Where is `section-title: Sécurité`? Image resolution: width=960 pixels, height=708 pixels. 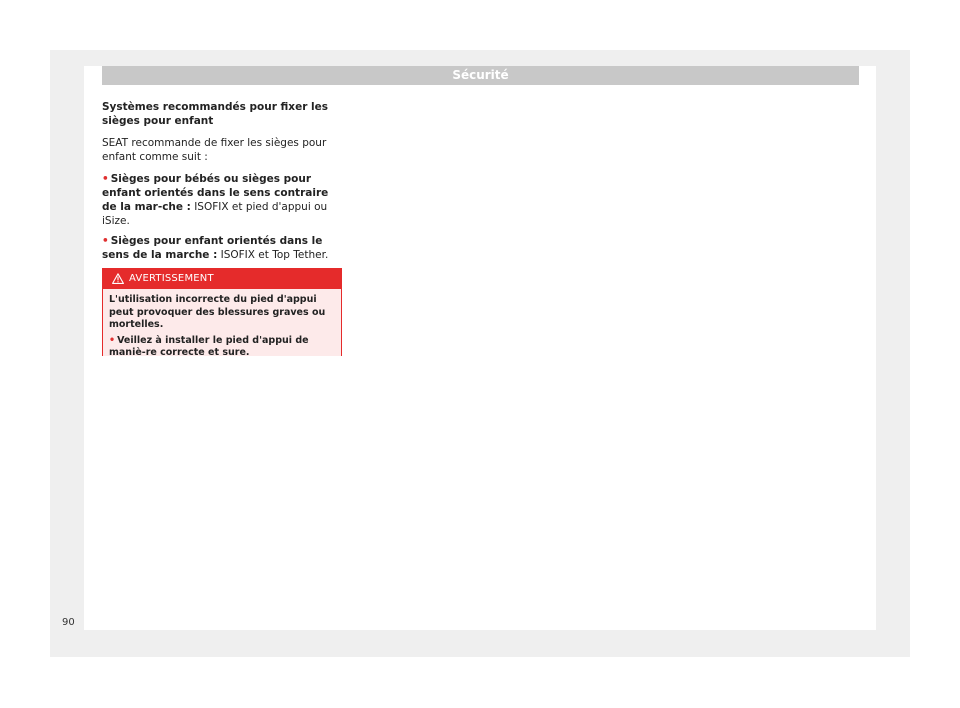
section-title: Sécurité is located at coordinates (480, 75).